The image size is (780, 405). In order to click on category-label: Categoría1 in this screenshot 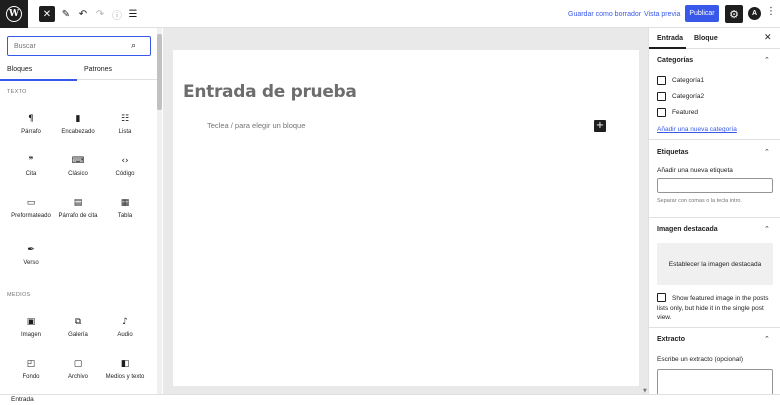, I will do `click(688, 80)`.